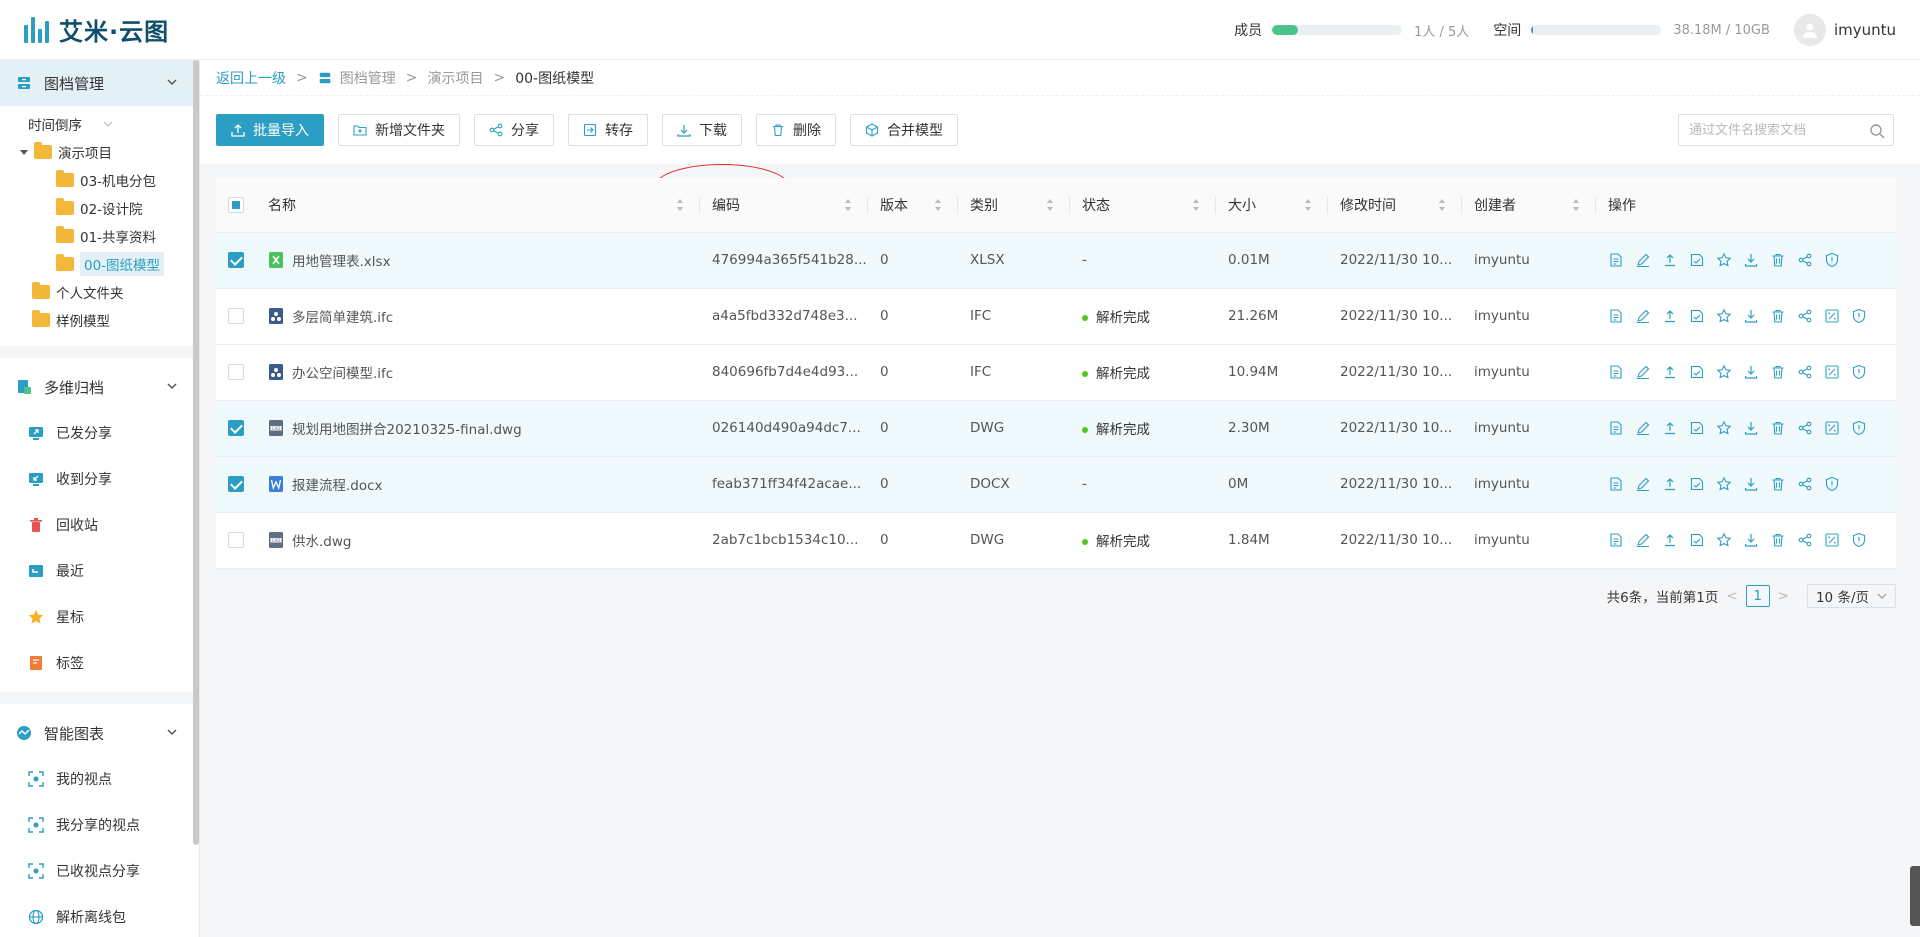  What do you see at coordinates (99, 124) in the screenshot?
I see `sort-select: 时间倒序` at bounding box center [99, 124].